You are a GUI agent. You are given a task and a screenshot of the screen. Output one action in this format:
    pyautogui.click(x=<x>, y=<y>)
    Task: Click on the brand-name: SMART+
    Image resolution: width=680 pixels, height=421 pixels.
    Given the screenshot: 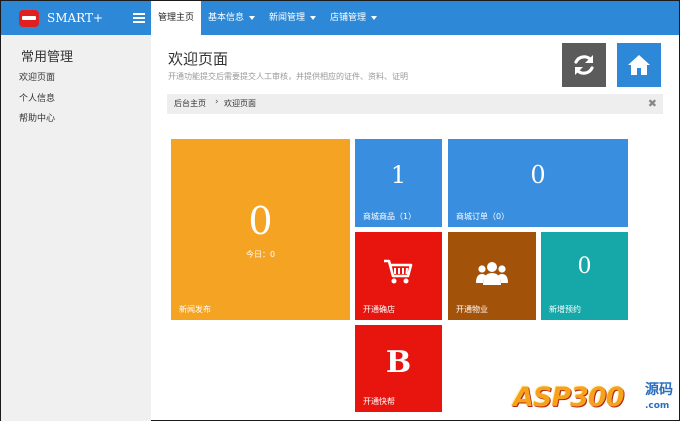 What is the action you would take?
    pyautogui.click(x=75, y=18)
    